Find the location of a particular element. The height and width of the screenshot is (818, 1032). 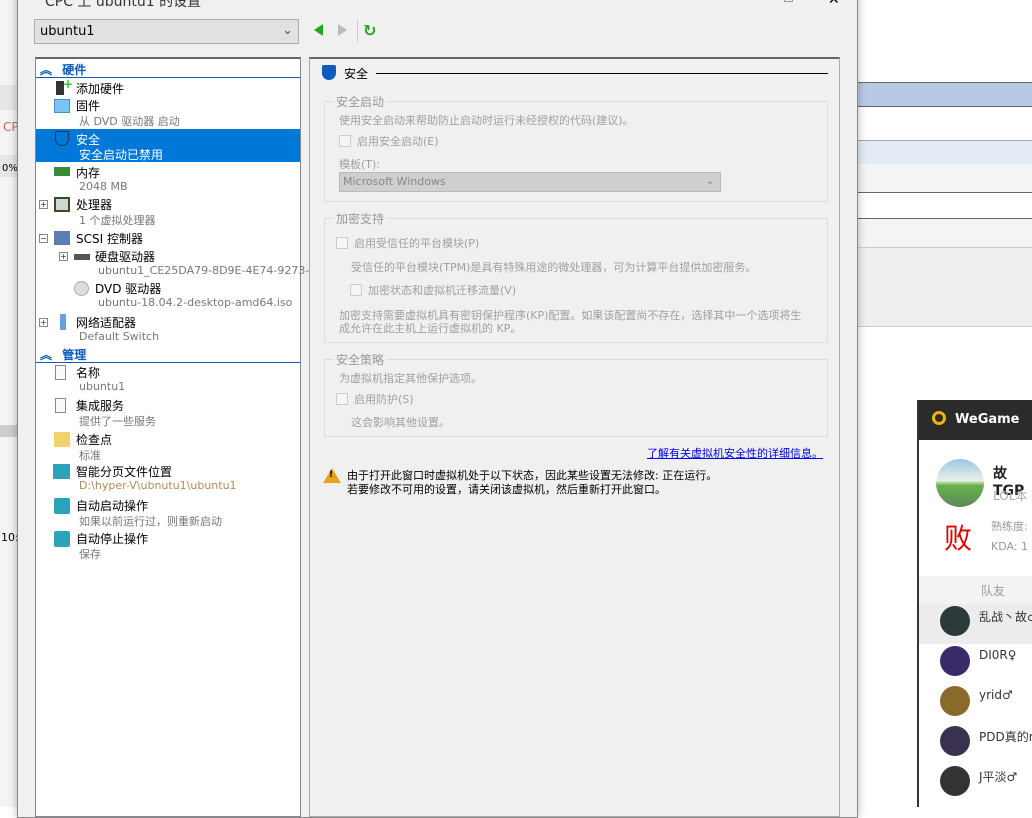

teammate-name: PDD真的n is located at coordinates (1005, 736).